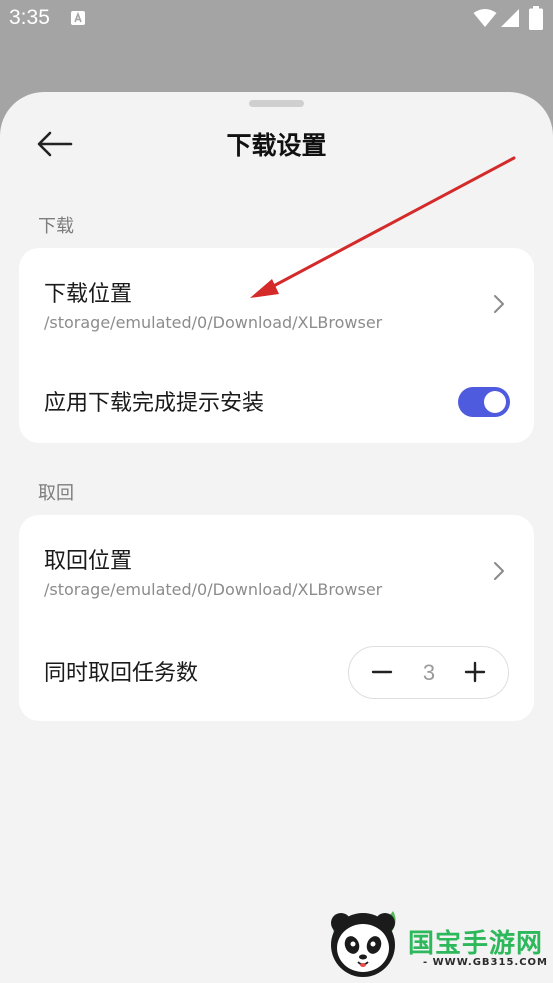 The image size is (553, 983). Describe the element at coordinates (485, 18) in the screenshot. I see `wifi-icon` at that location.